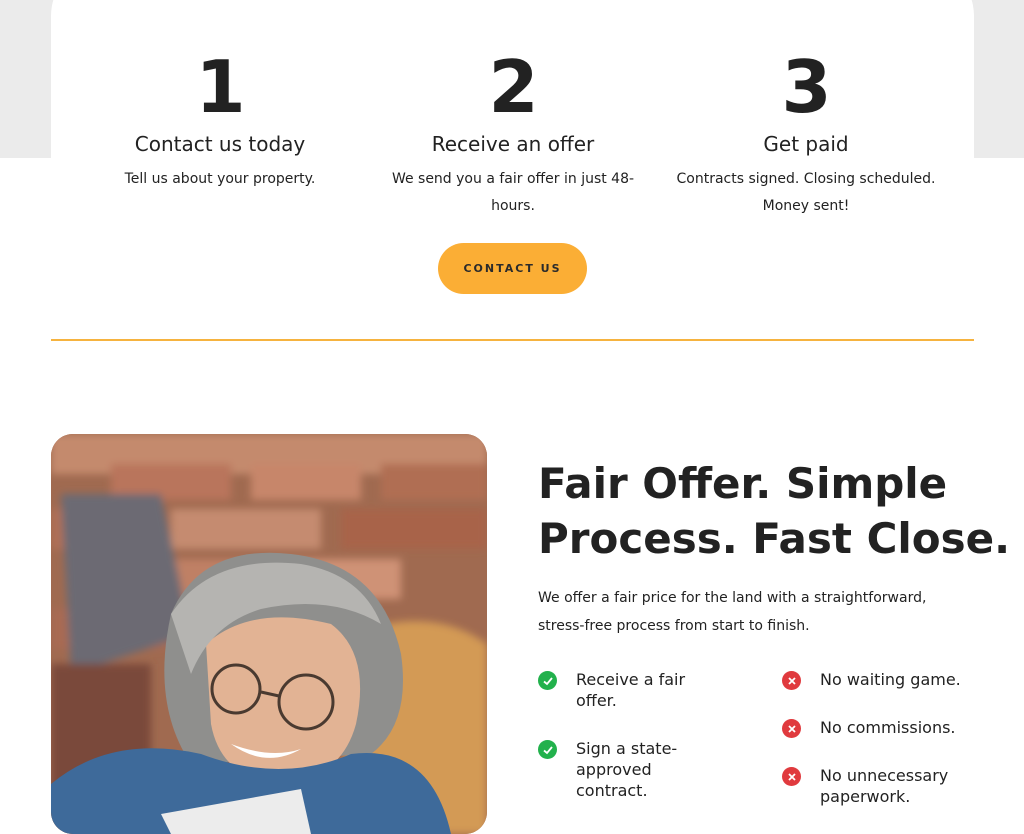 The image size is (1024, 834). I want to click on step-title: Contact us today, so click(220, 144).